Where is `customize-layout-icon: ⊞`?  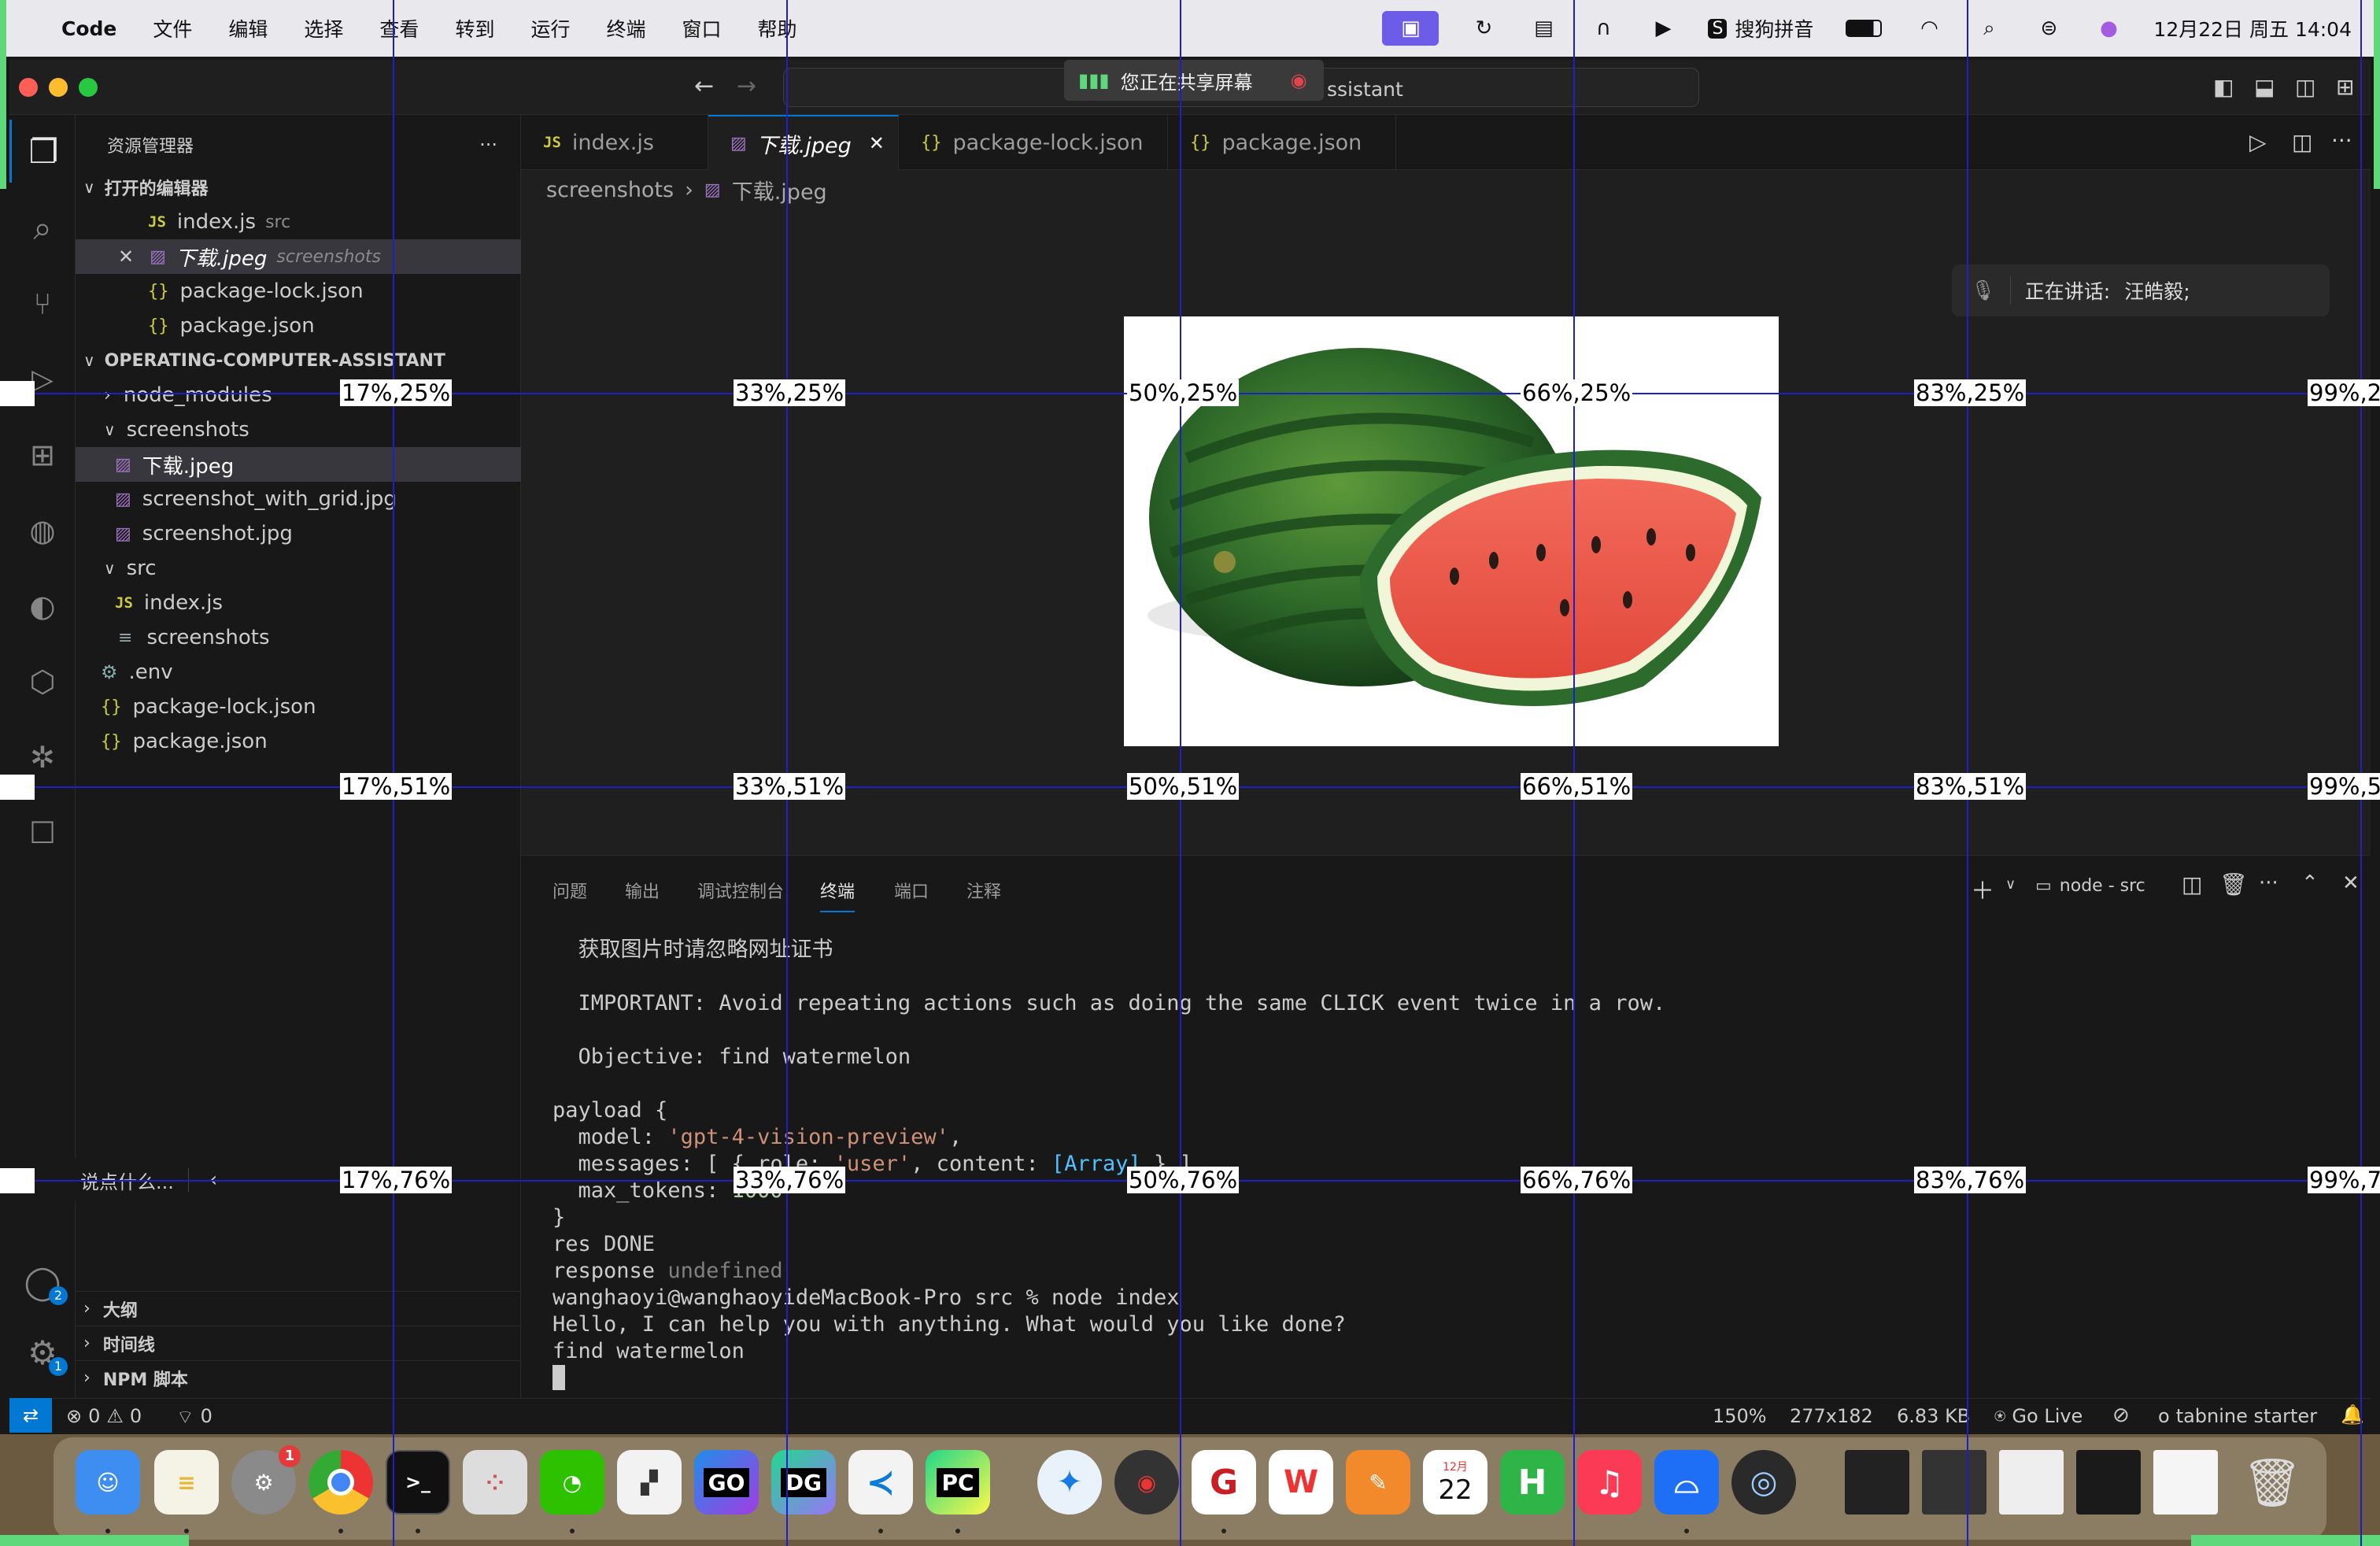 customize-layout-icon: ⊞ is located at coordinates (2345, 87).